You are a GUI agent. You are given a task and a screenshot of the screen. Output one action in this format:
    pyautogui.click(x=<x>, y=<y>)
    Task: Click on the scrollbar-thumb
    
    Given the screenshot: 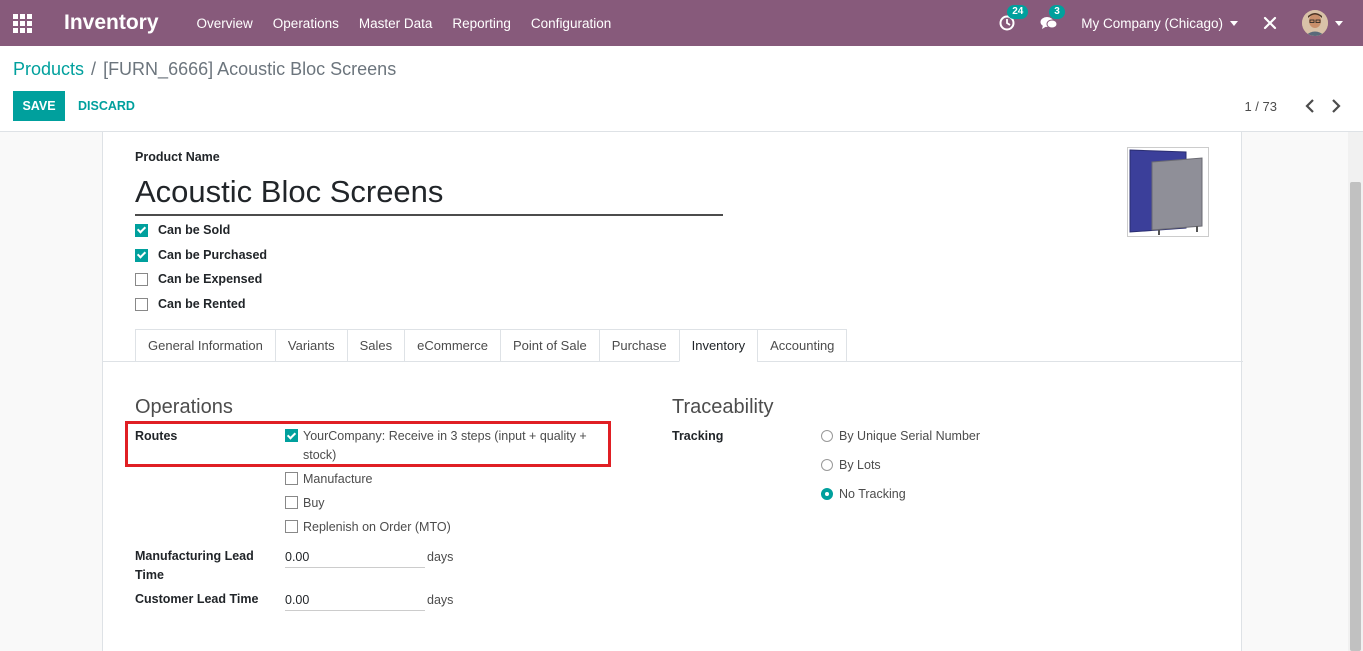 What is the action you would take?
    pyautogui.click(x=1355, y=416)
    